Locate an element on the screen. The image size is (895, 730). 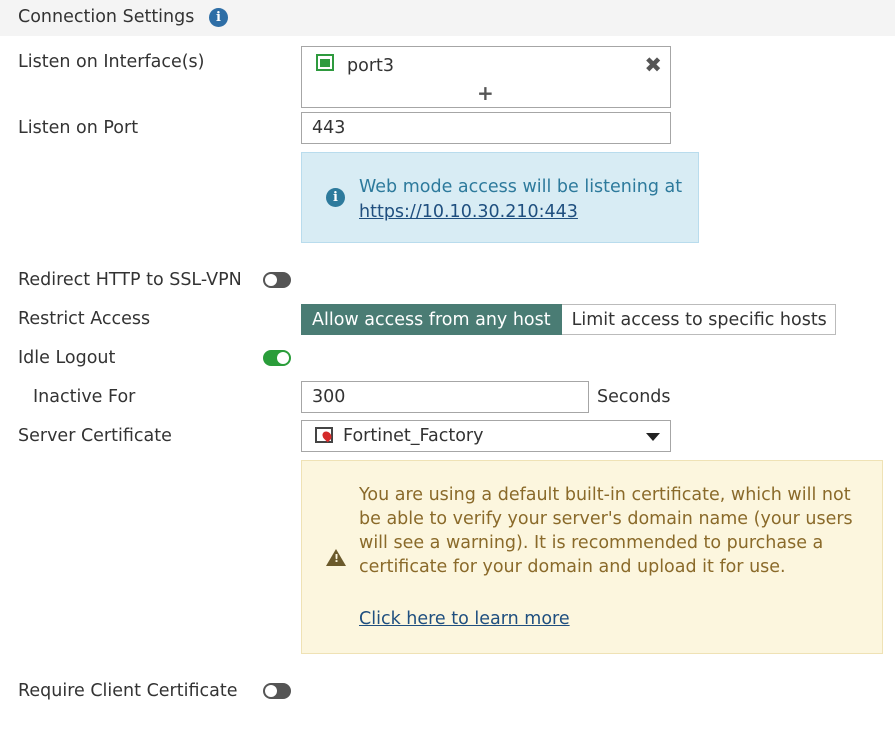
interface-item-port3: port3 is located at coordinates (371, 66).